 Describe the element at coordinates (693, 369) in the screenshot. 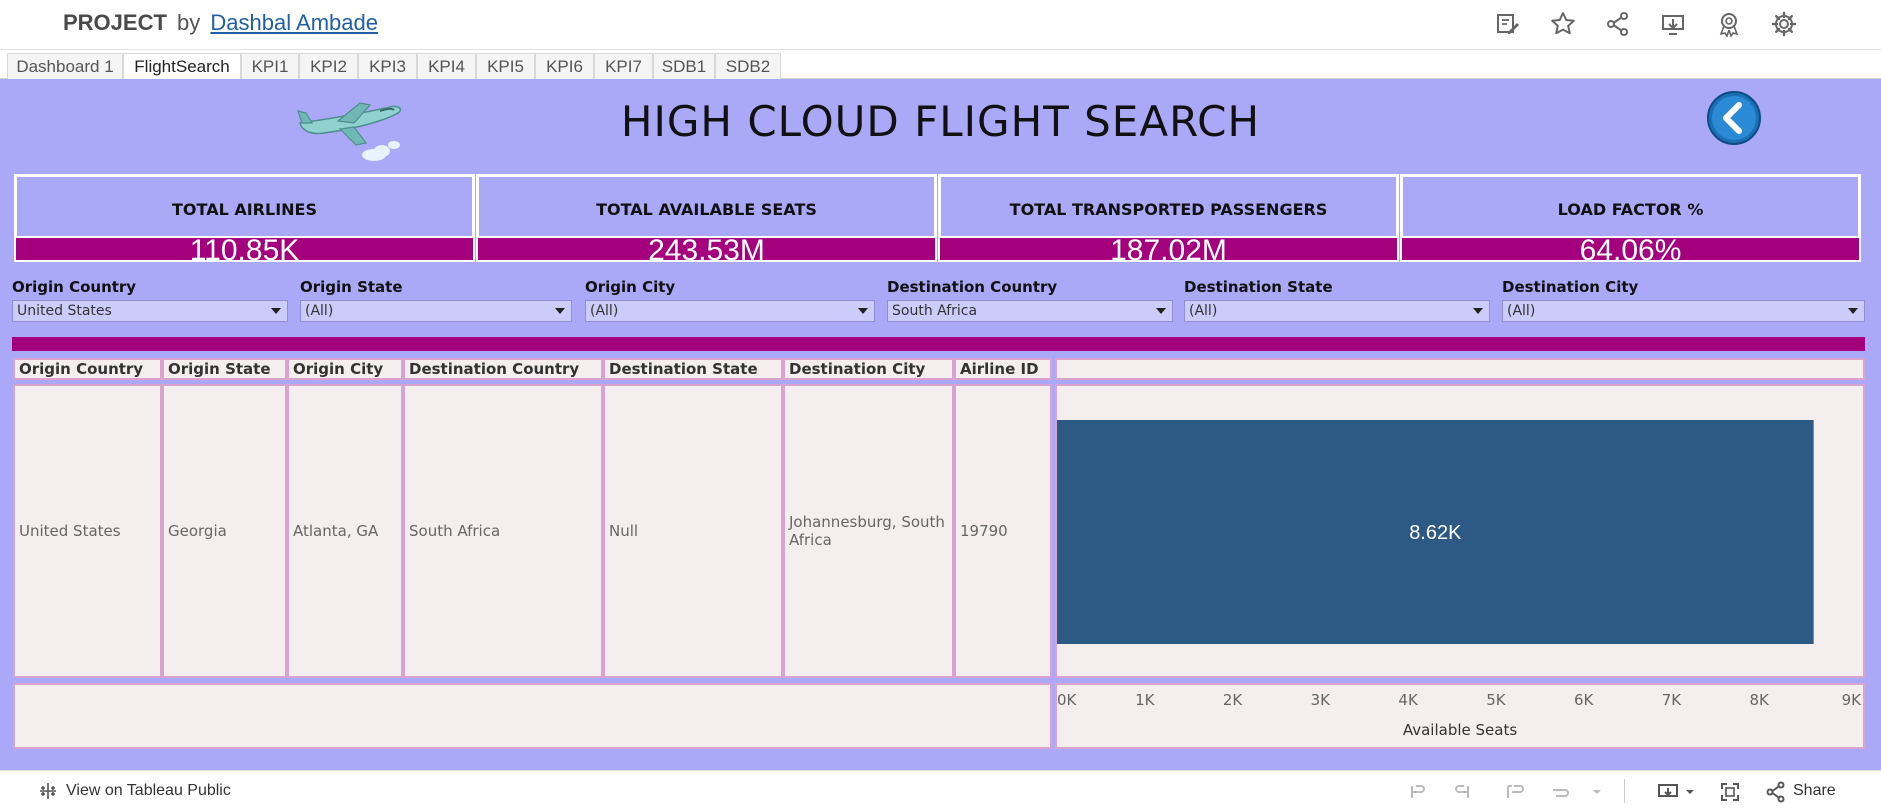

I see `table-header: Destination State` at that location.